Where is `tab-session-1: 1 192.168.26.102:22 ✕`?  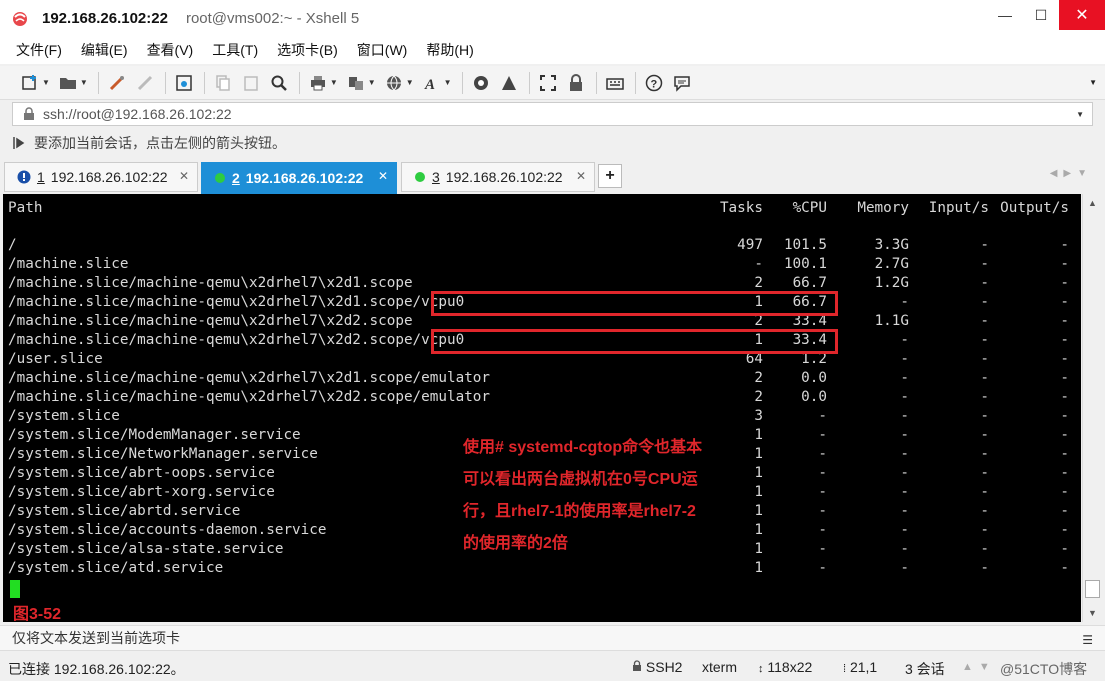 tab-session-1: 1 192.168.26.102:22 ✕ is located at coordinates (101, 177).